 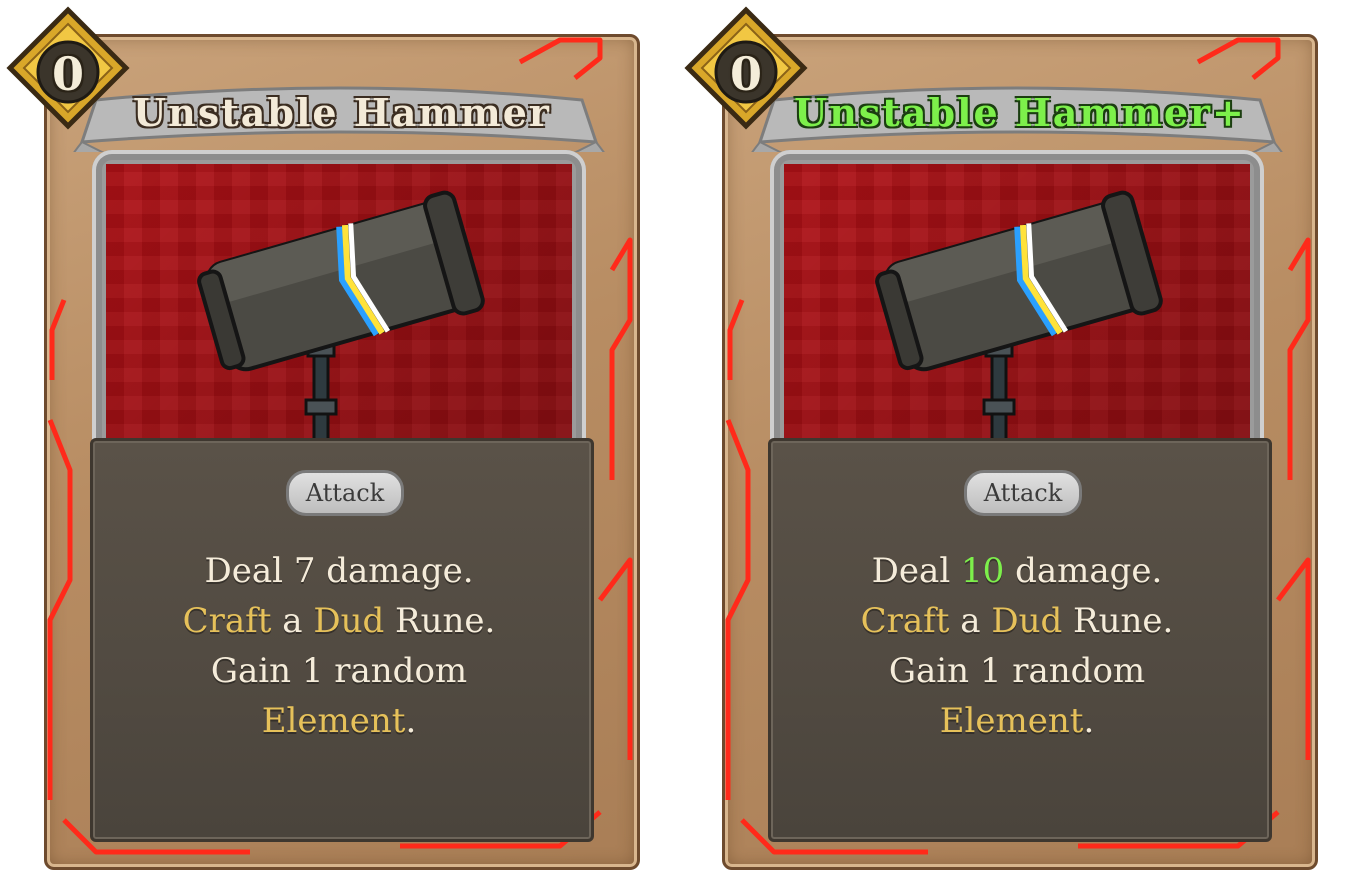 I want to click on description-line-1: Deal 7 damage., so click(x=339, y=571).